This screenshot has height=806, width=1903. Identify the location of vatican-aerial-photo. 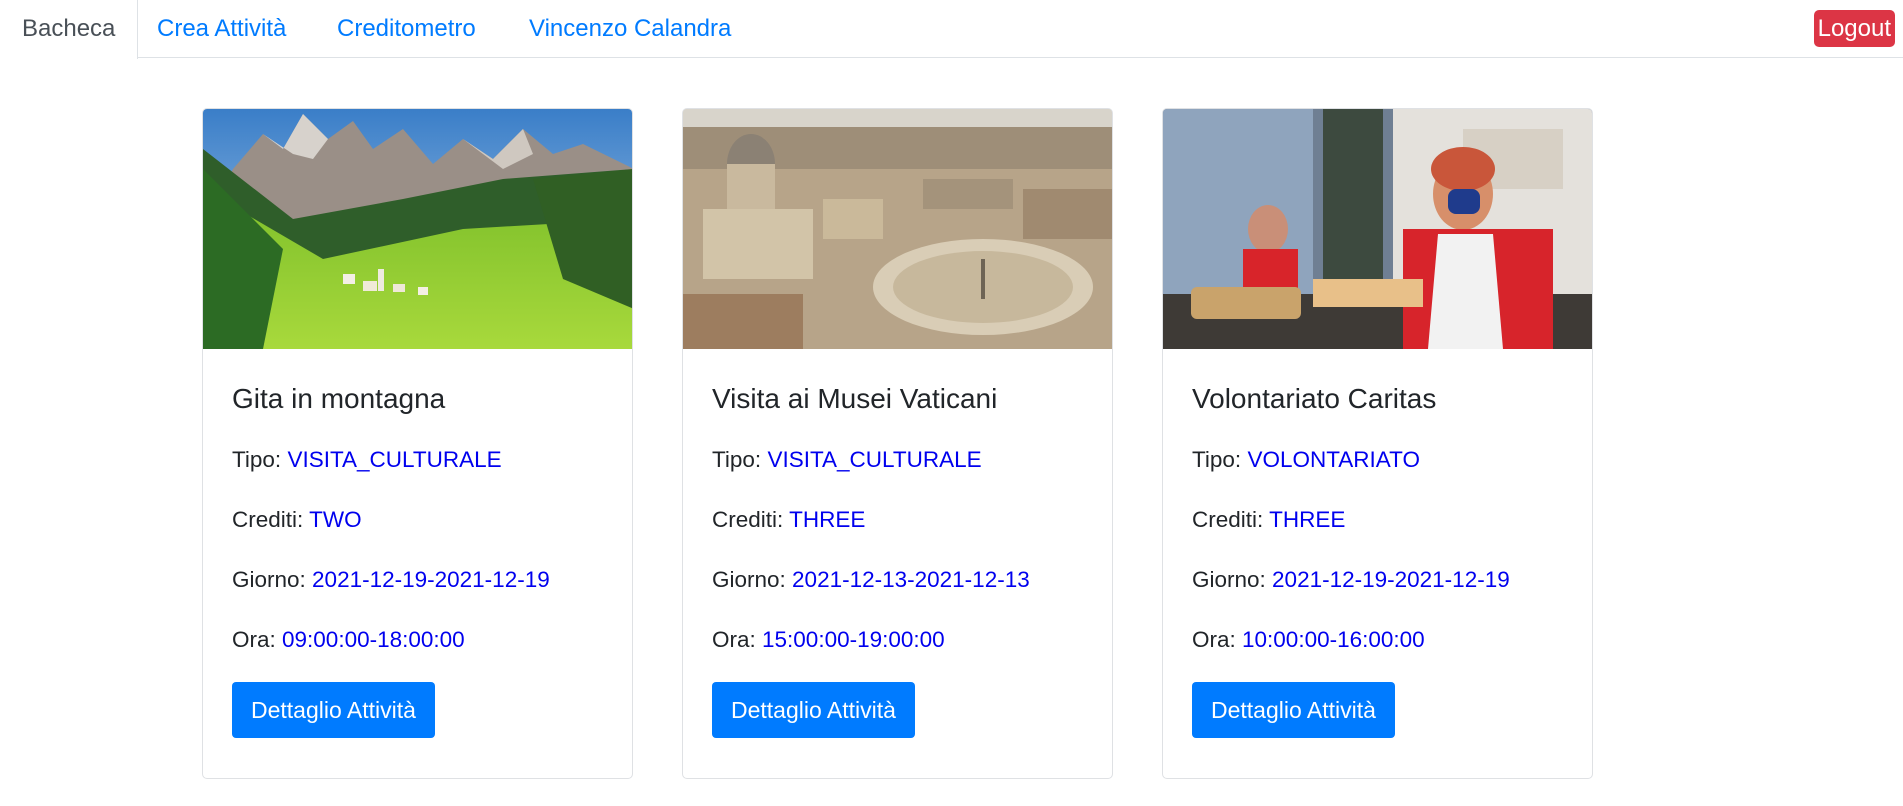
(897, 229).